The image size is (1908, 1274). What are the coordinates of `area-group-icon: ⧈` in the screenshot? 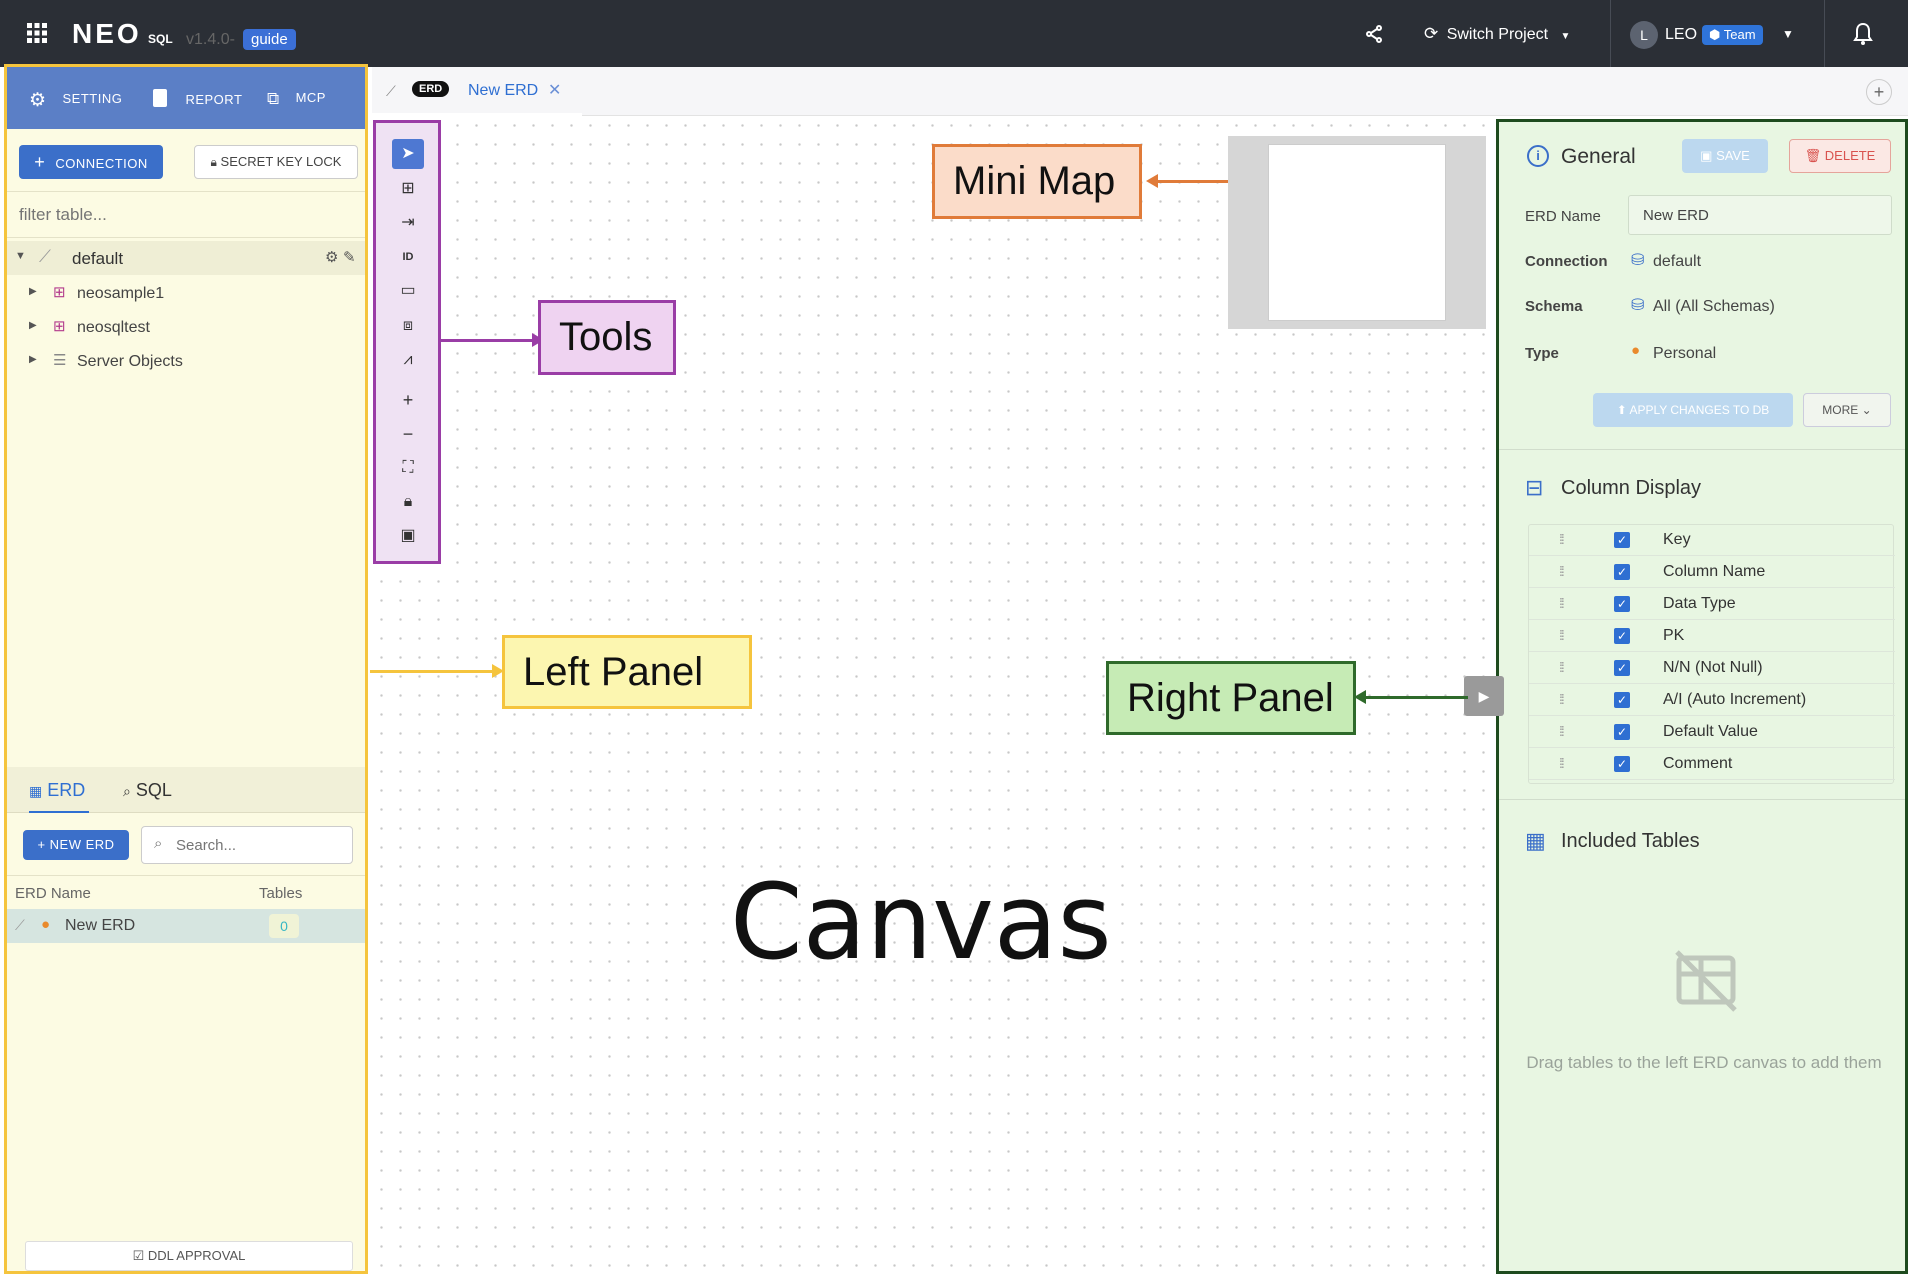 It's located at (408, 326).